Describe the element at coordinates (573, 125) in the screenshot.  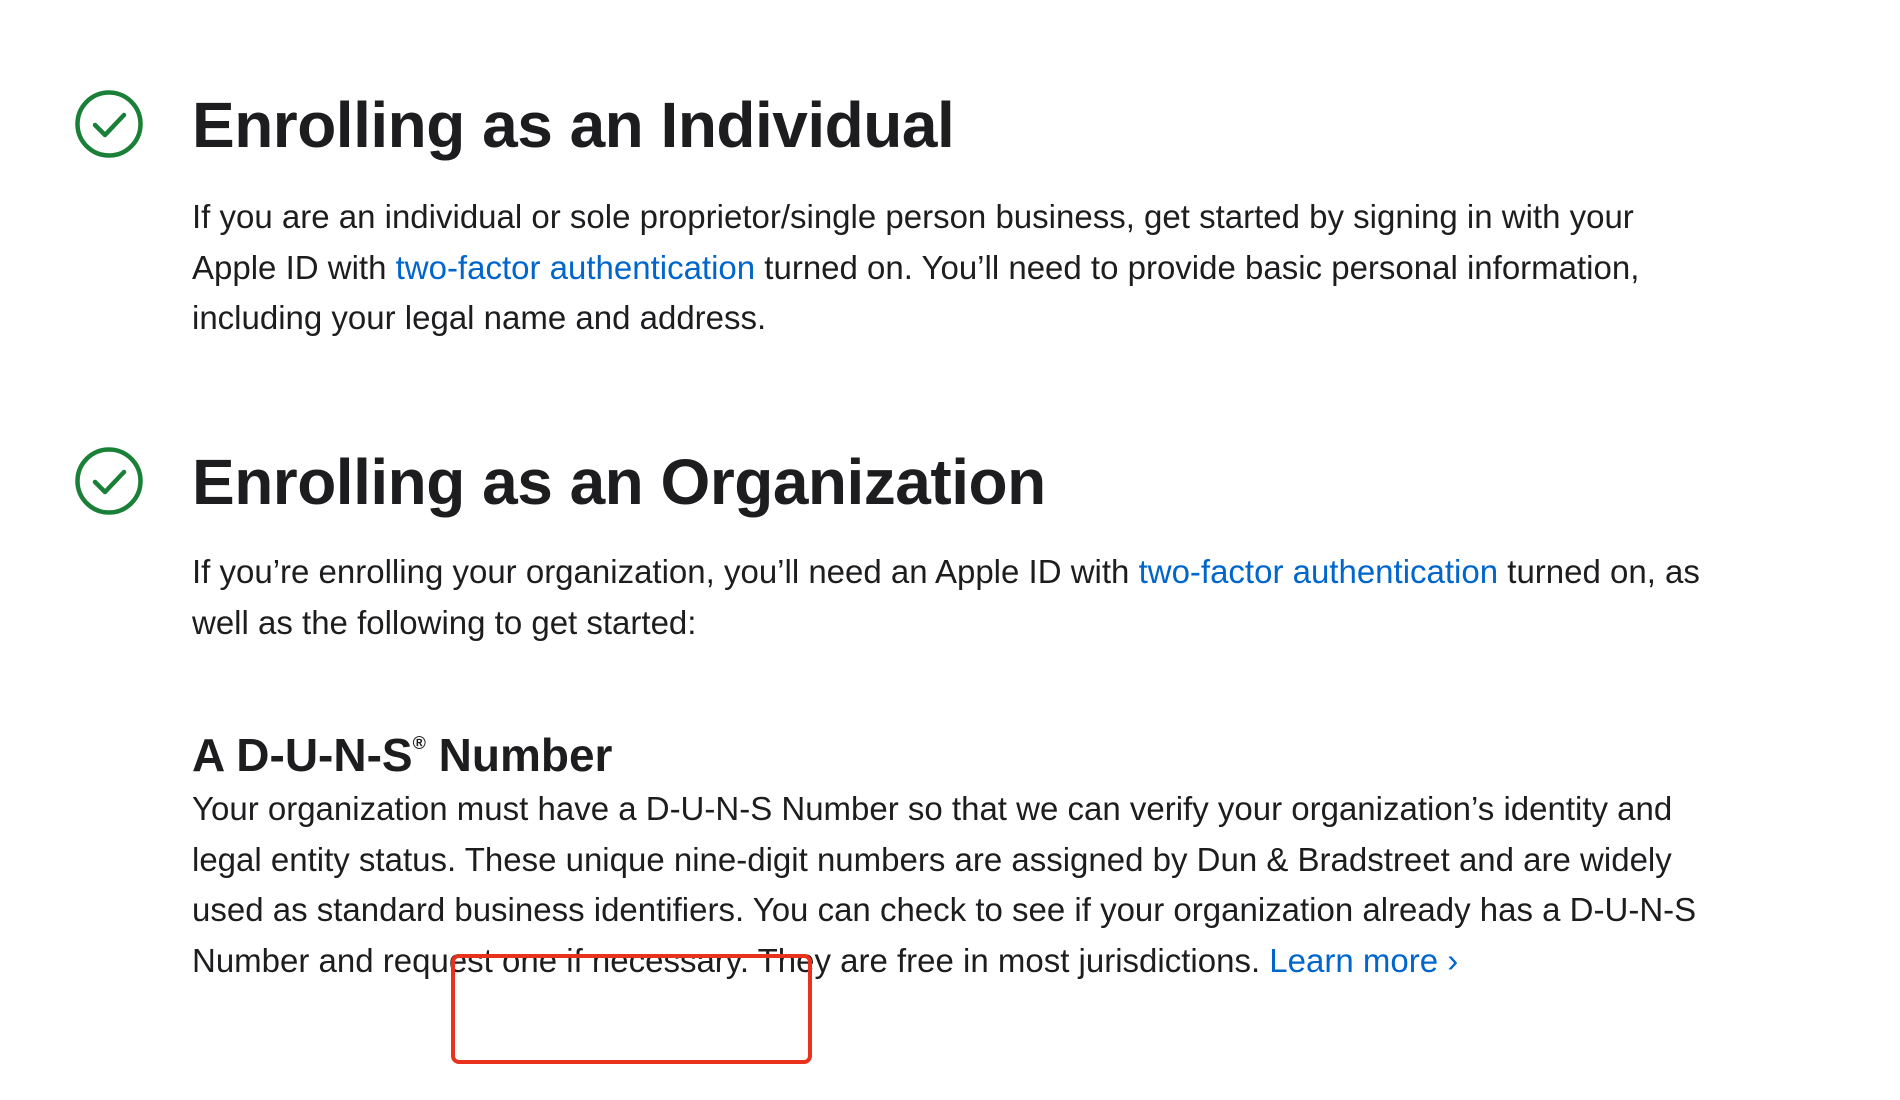
I see `individual-heading: Enrolling as an Individual` at that location.